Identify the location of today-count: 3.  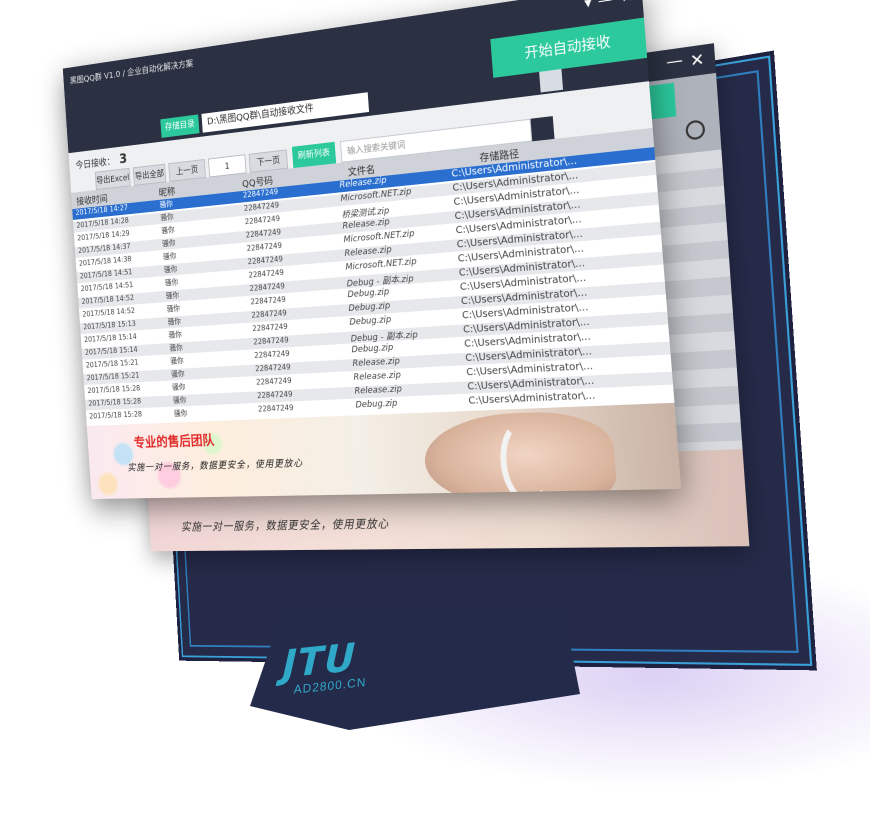
(123, 160).